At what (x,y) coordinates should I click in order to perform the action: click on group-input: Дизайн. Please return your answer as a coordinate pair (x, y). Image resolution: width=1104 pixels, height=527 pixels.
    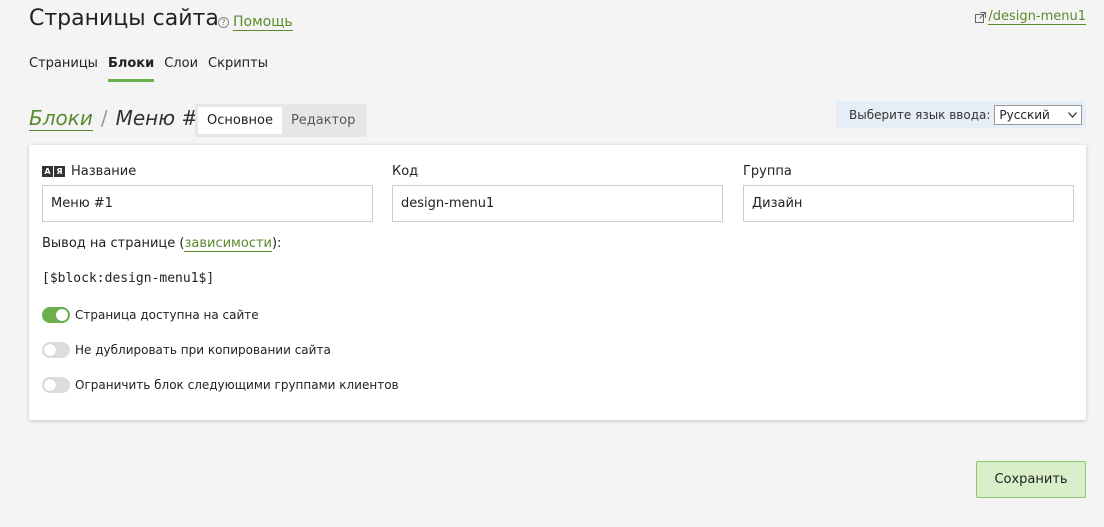
    Looking at the image, I should click on (908, 203).